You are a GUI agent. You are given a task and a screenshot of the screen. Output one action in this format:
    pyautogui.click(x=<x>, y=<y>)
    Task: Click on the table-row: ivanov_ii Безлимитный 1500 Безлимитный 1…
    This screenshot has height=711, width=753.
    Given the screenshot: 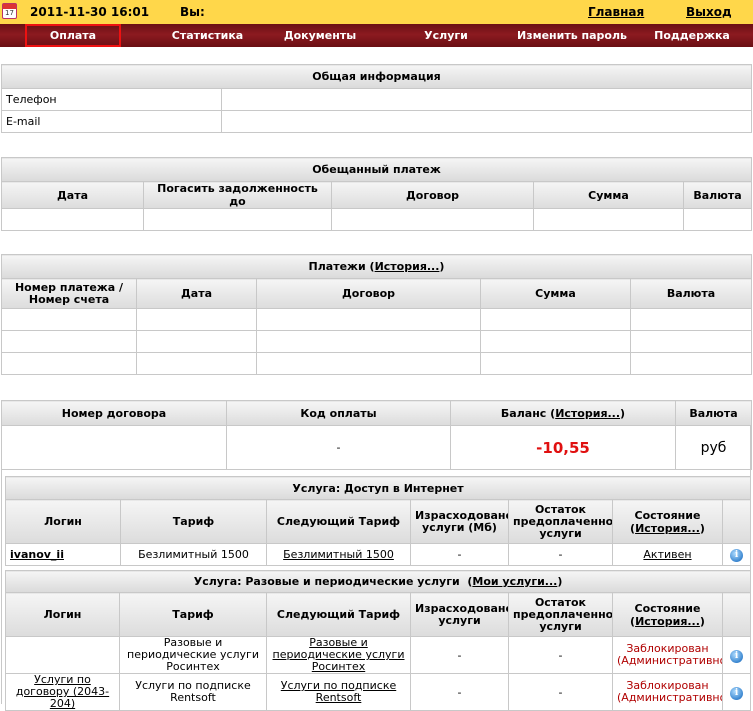 What is the action you would take?
    pyautogui.click(x=378, y=554)
    